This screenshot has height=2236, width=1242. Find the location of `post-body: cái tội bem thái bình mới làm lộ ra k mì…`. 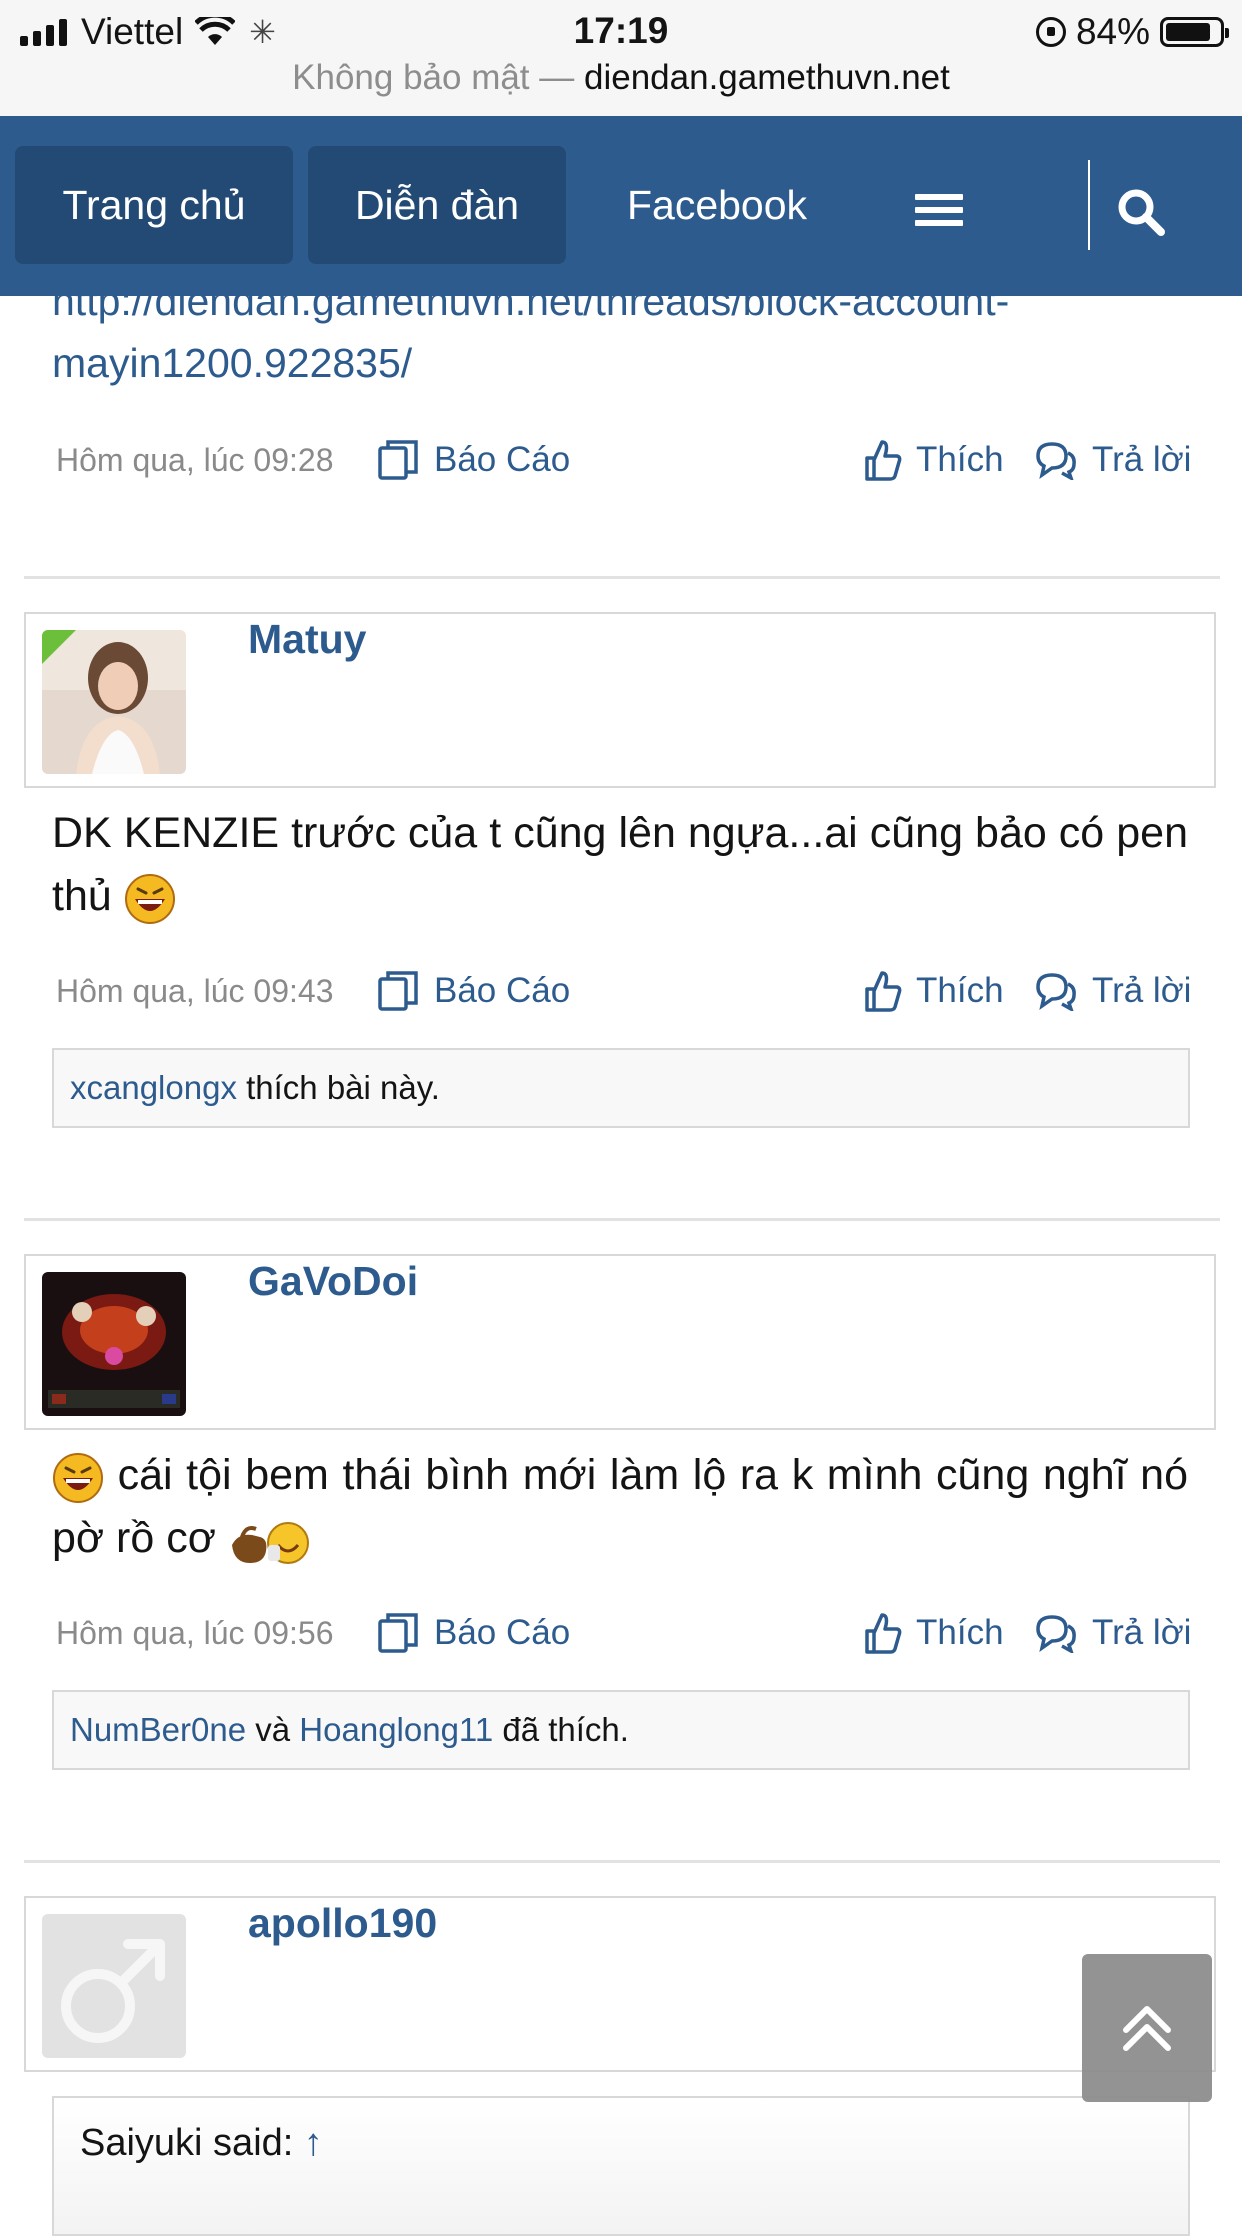

post-body: cái tội bem thái bình mới làm lộ ra k mì… is located at coordinates (620, 1507).